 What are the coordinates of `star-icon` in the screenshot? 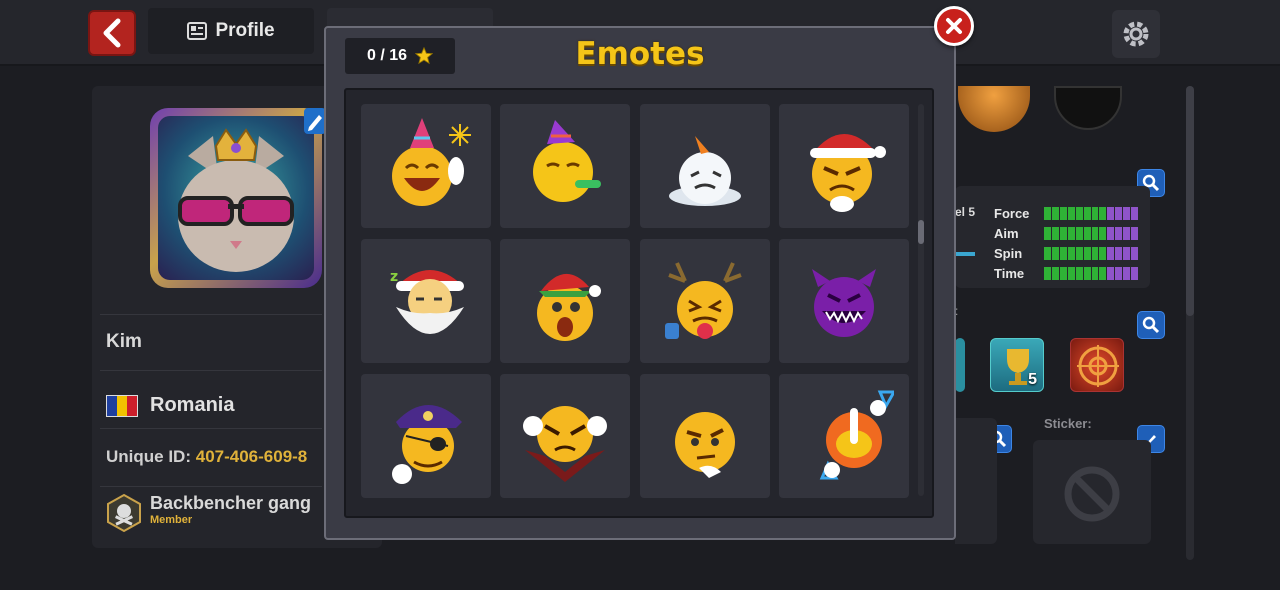 It's located at (424, 56).